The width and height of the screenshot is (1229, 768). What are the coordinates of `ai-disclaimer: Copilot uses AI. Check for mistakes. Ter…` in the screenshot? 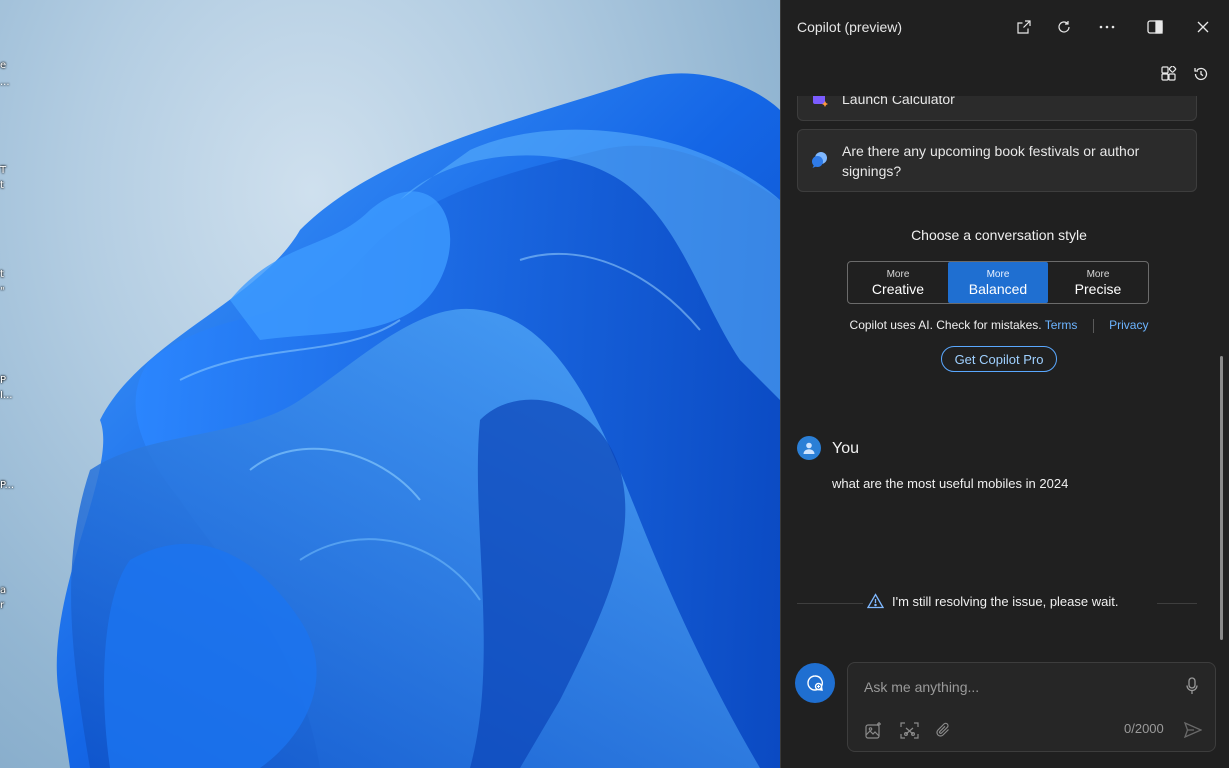 It's located at (999, 325).